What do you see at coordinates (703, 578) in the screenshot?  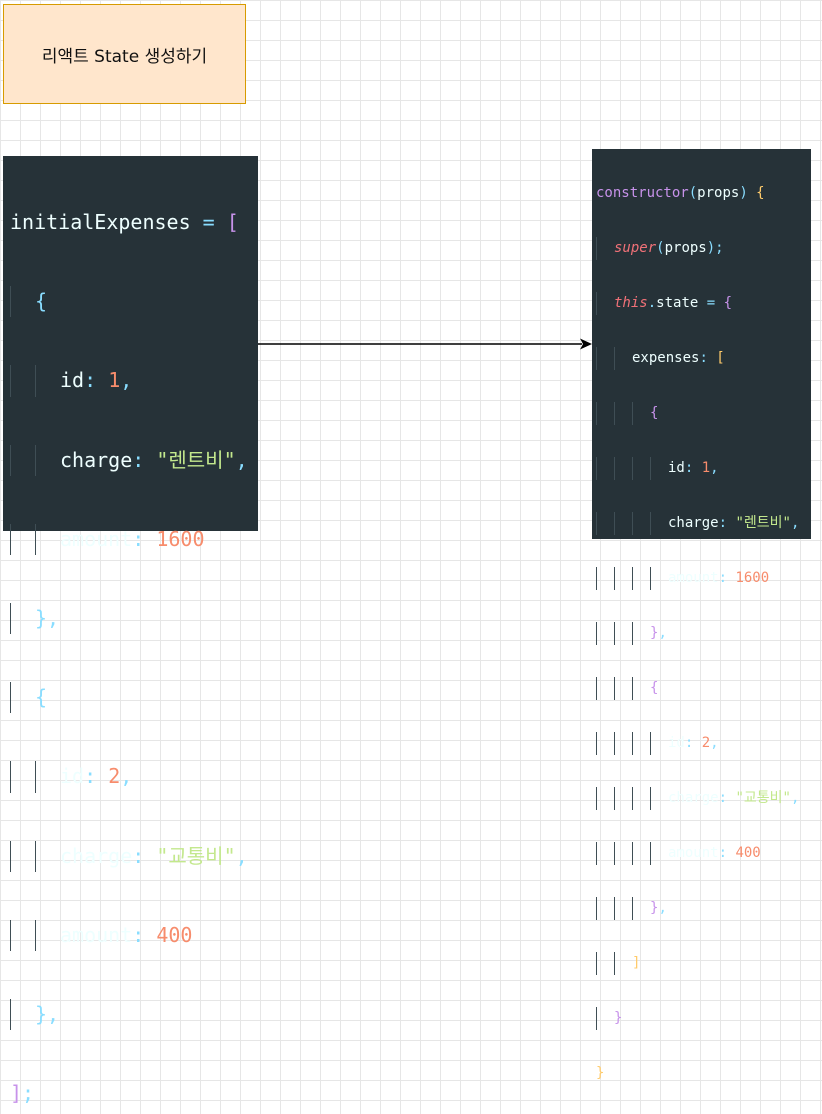 I see `code-line: amount: 1600` at bounding box center [703, 578].